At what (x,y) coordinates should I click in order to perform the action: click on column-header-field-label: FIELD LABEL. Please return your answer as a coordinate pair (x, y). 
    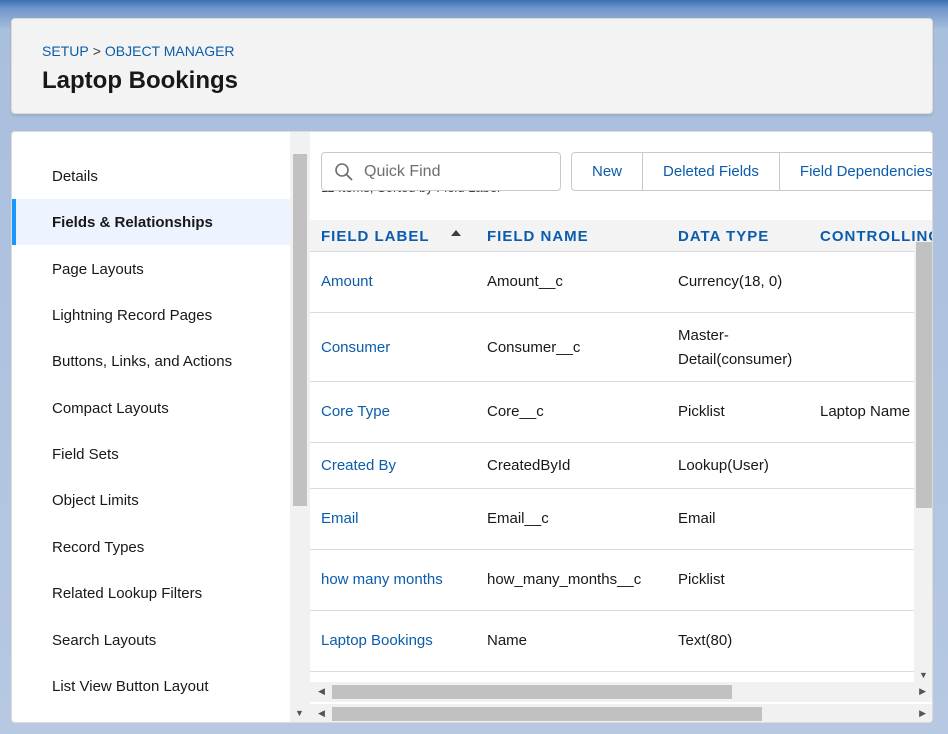
    Looking at the image, I should click on (375, 236).